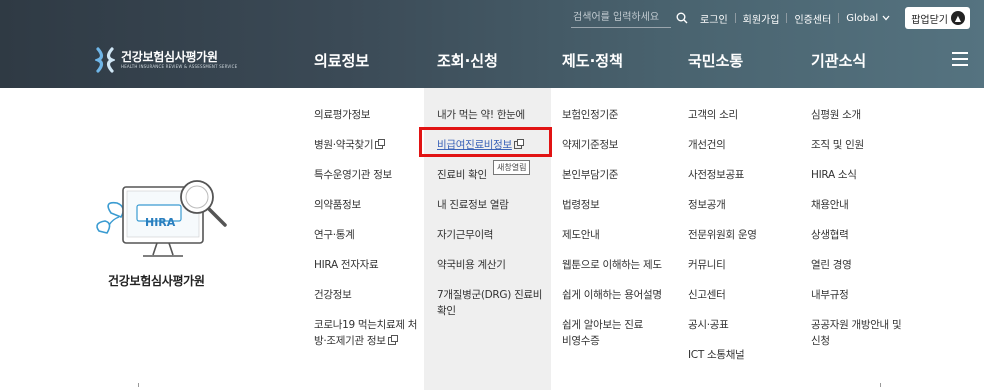 The width and height of the screenshot is (984, 390). Describe the element at coordinates (366, 302) in the screenshot. I see `menu-item: 건강정보` at that location.